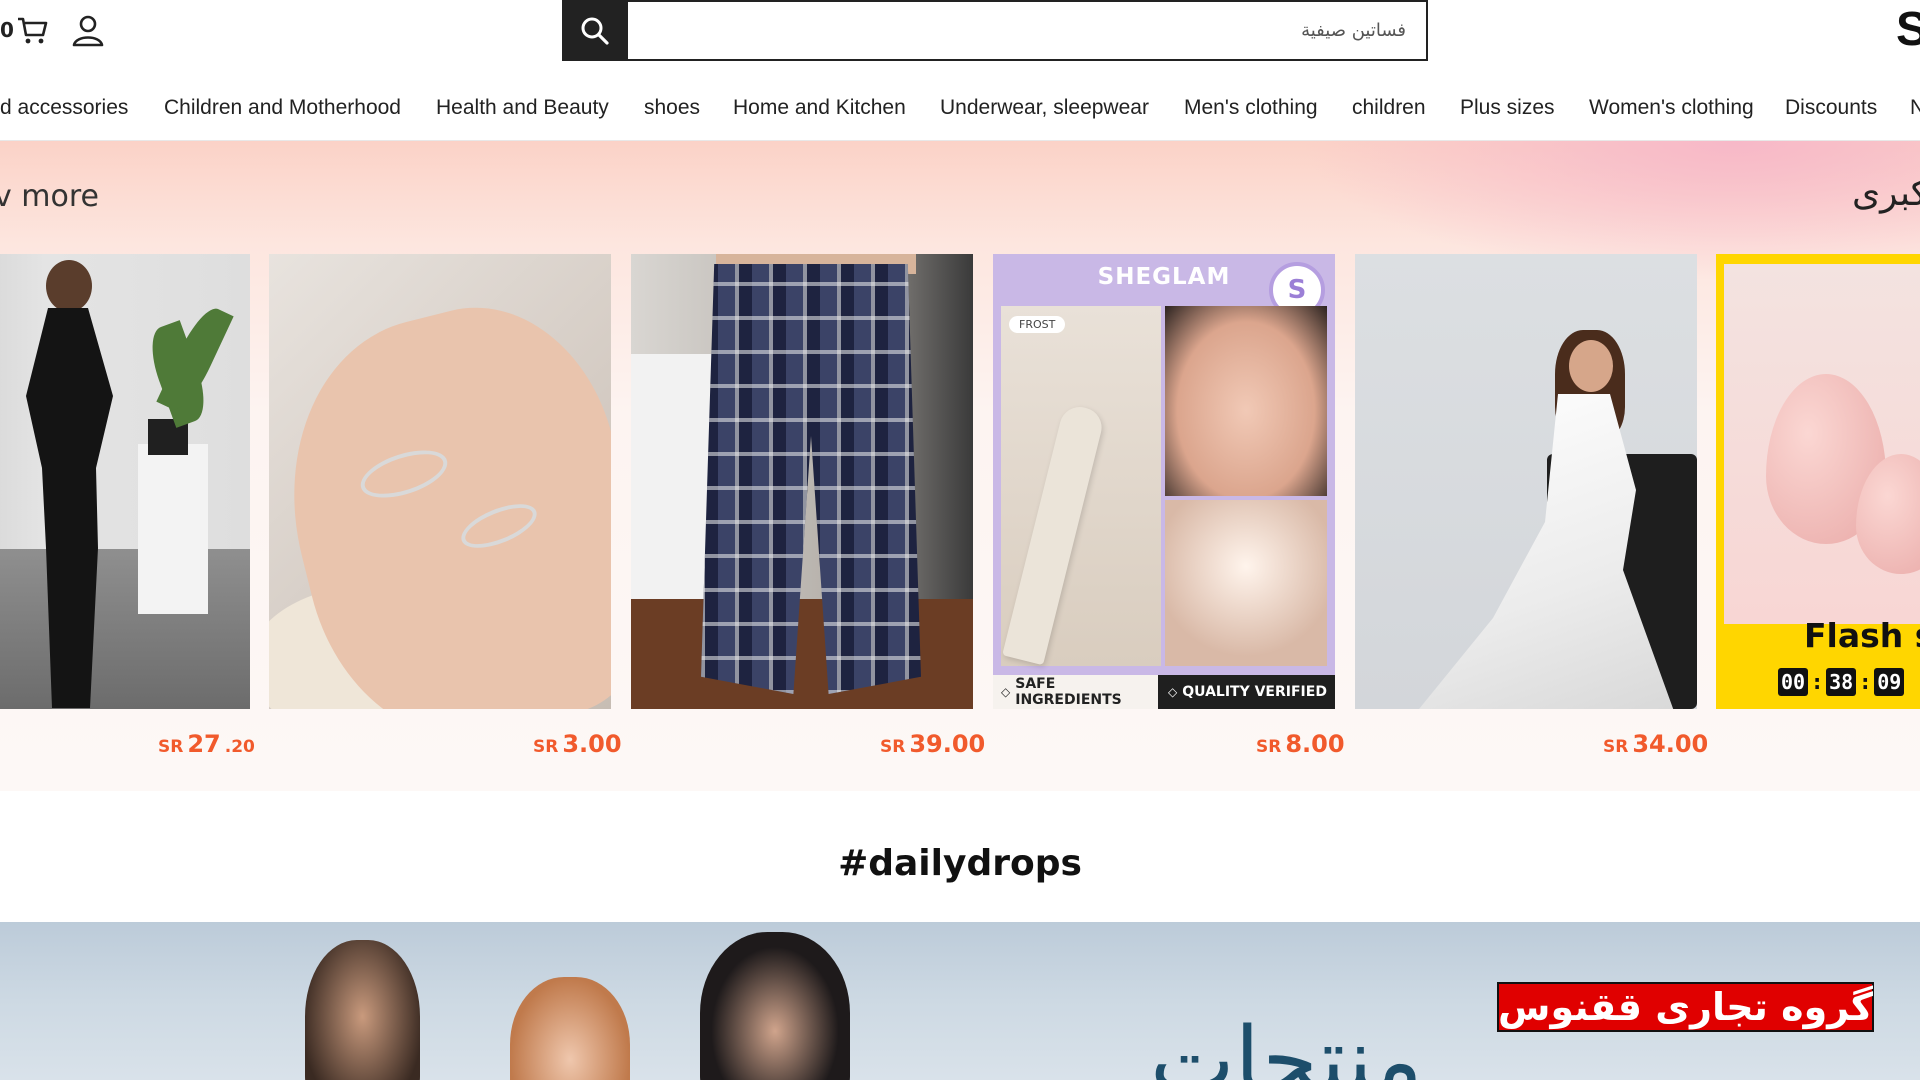 This screenshot has height=1080, width=1920. Describe the element at coordinates (672, 108) in the screenshot. I see `nav-item-shoes: shoes` at that location.